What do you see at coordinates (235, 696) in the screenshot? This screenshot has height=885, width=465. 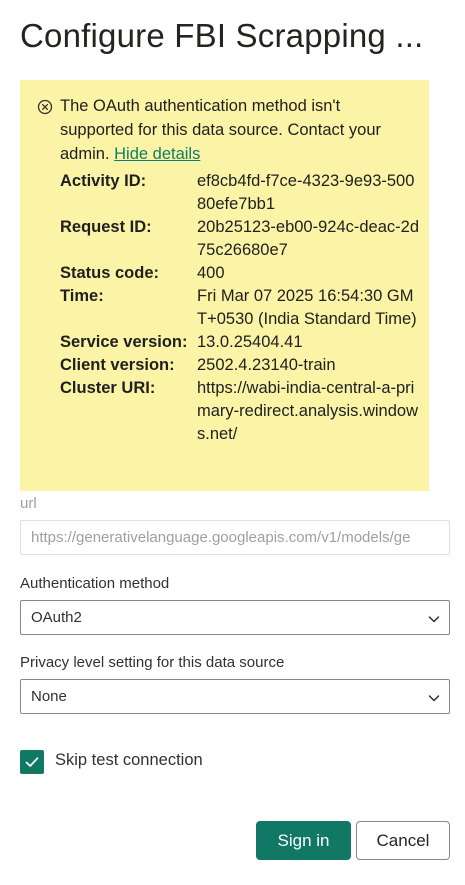 I see `privacy-level-dropdown: None` at bounding box center [235, 696].